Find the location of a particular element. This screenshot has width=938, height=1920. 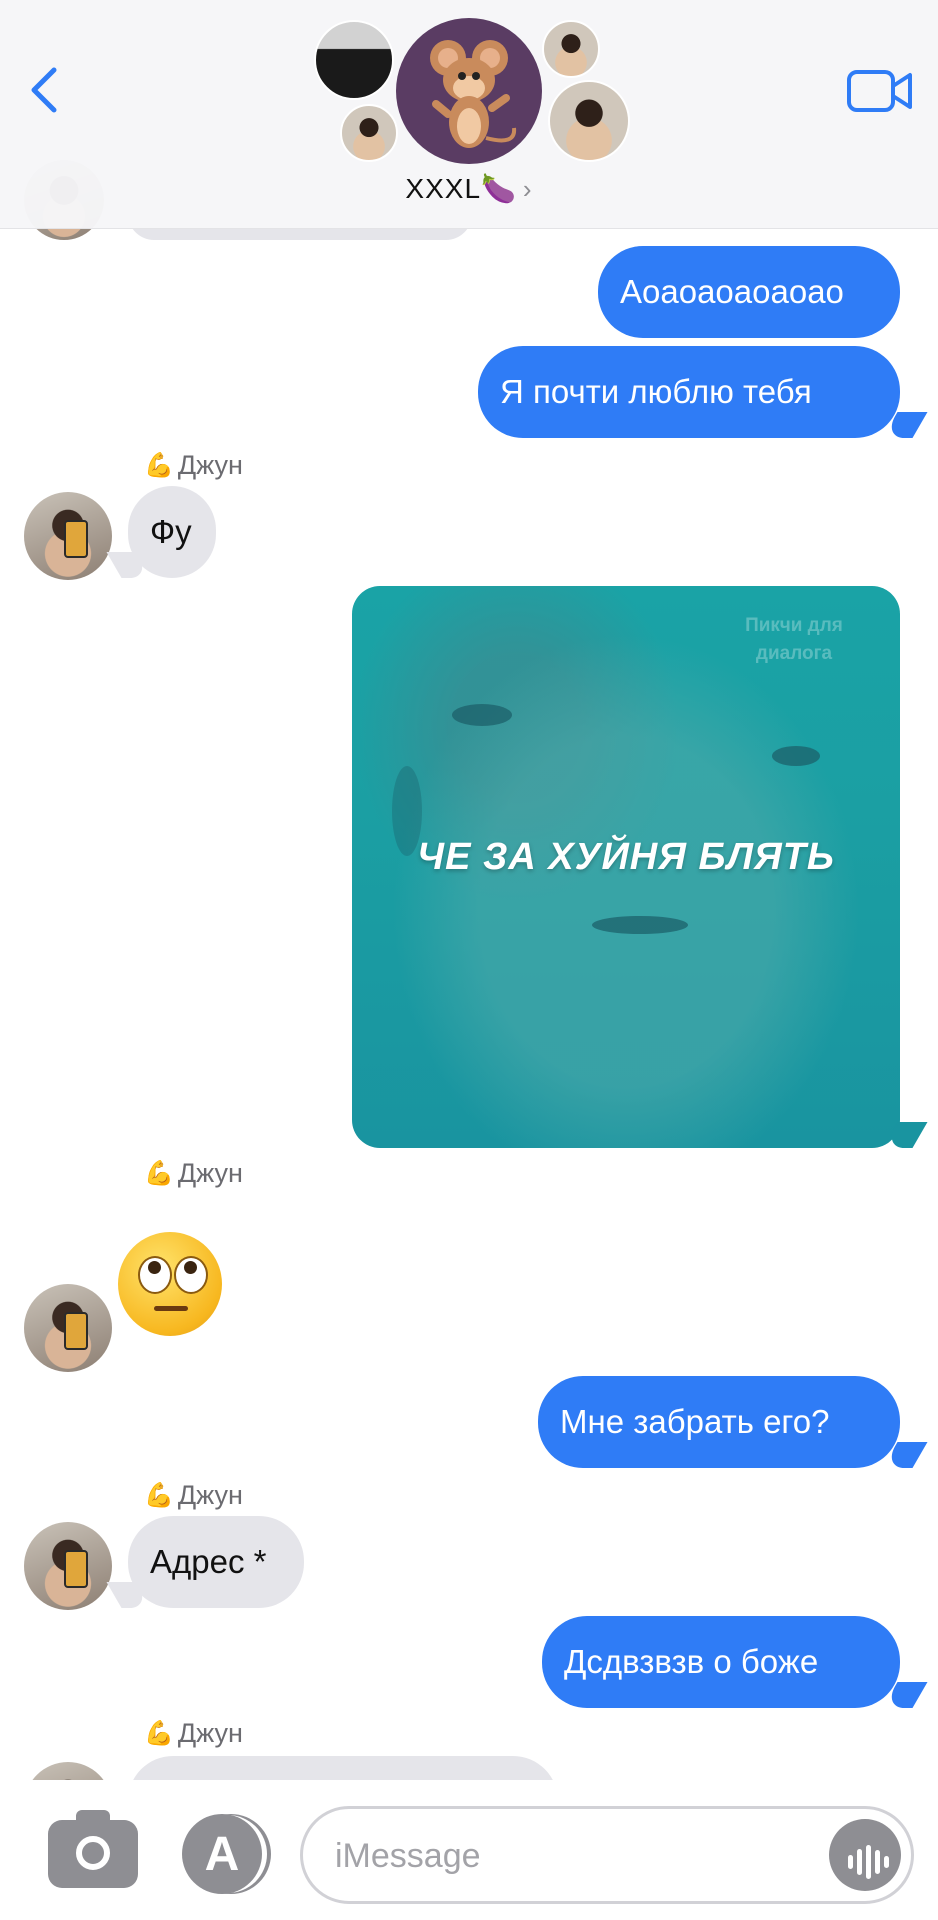

message-bubble-received-partial is located at coordinates (343, 1768).